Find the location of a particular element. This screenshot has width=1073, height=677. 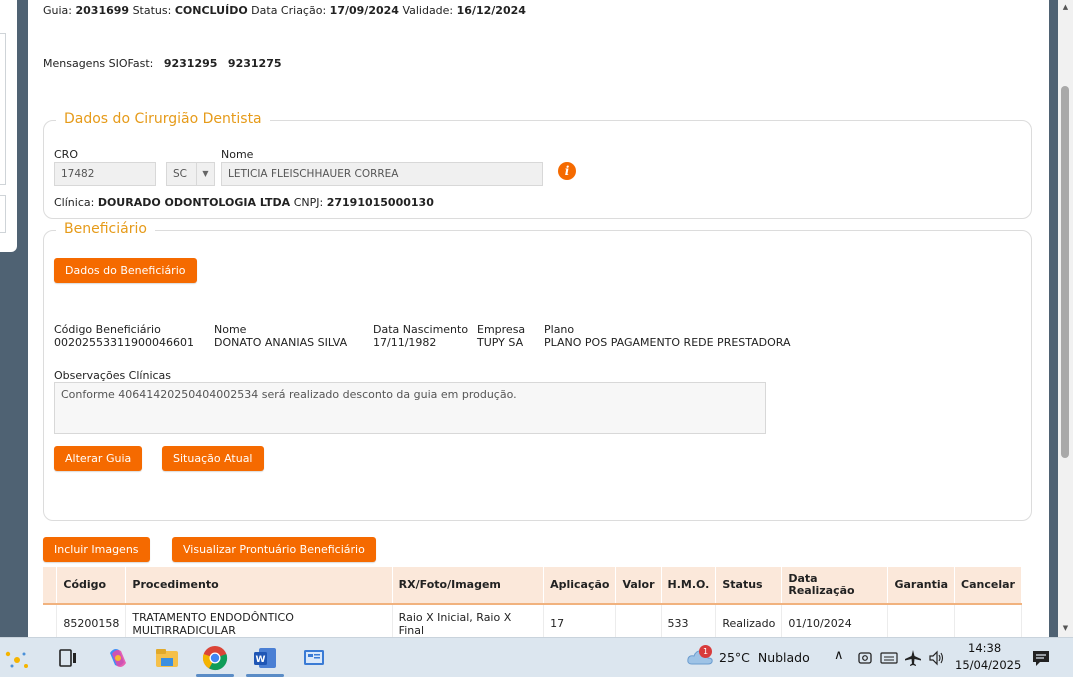

table-header-cell: Status is located at coordinates (749, 586).